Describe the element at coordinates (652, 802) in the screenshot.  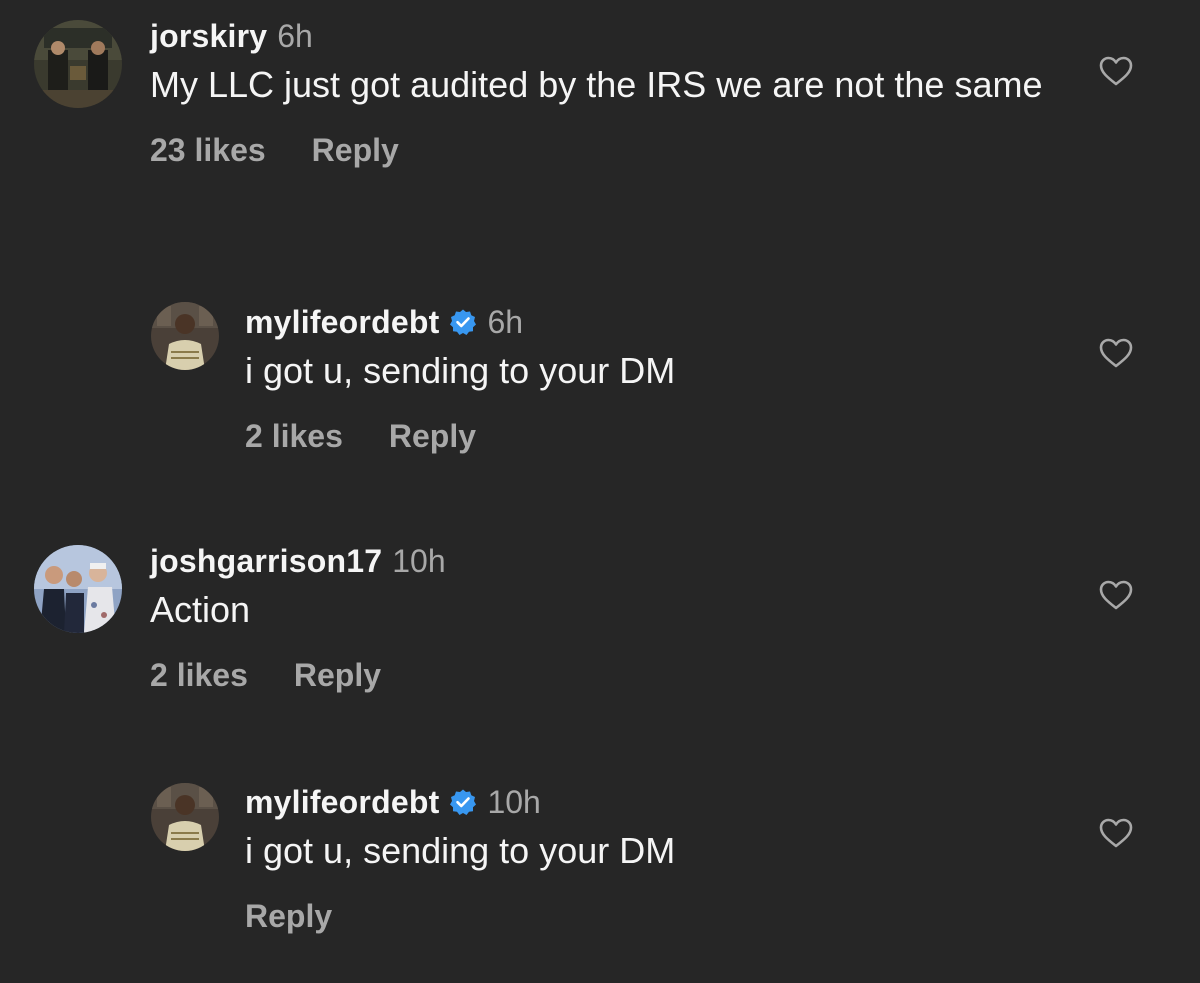
I see `comment-meta: mylifeordebt 10h` at that location.